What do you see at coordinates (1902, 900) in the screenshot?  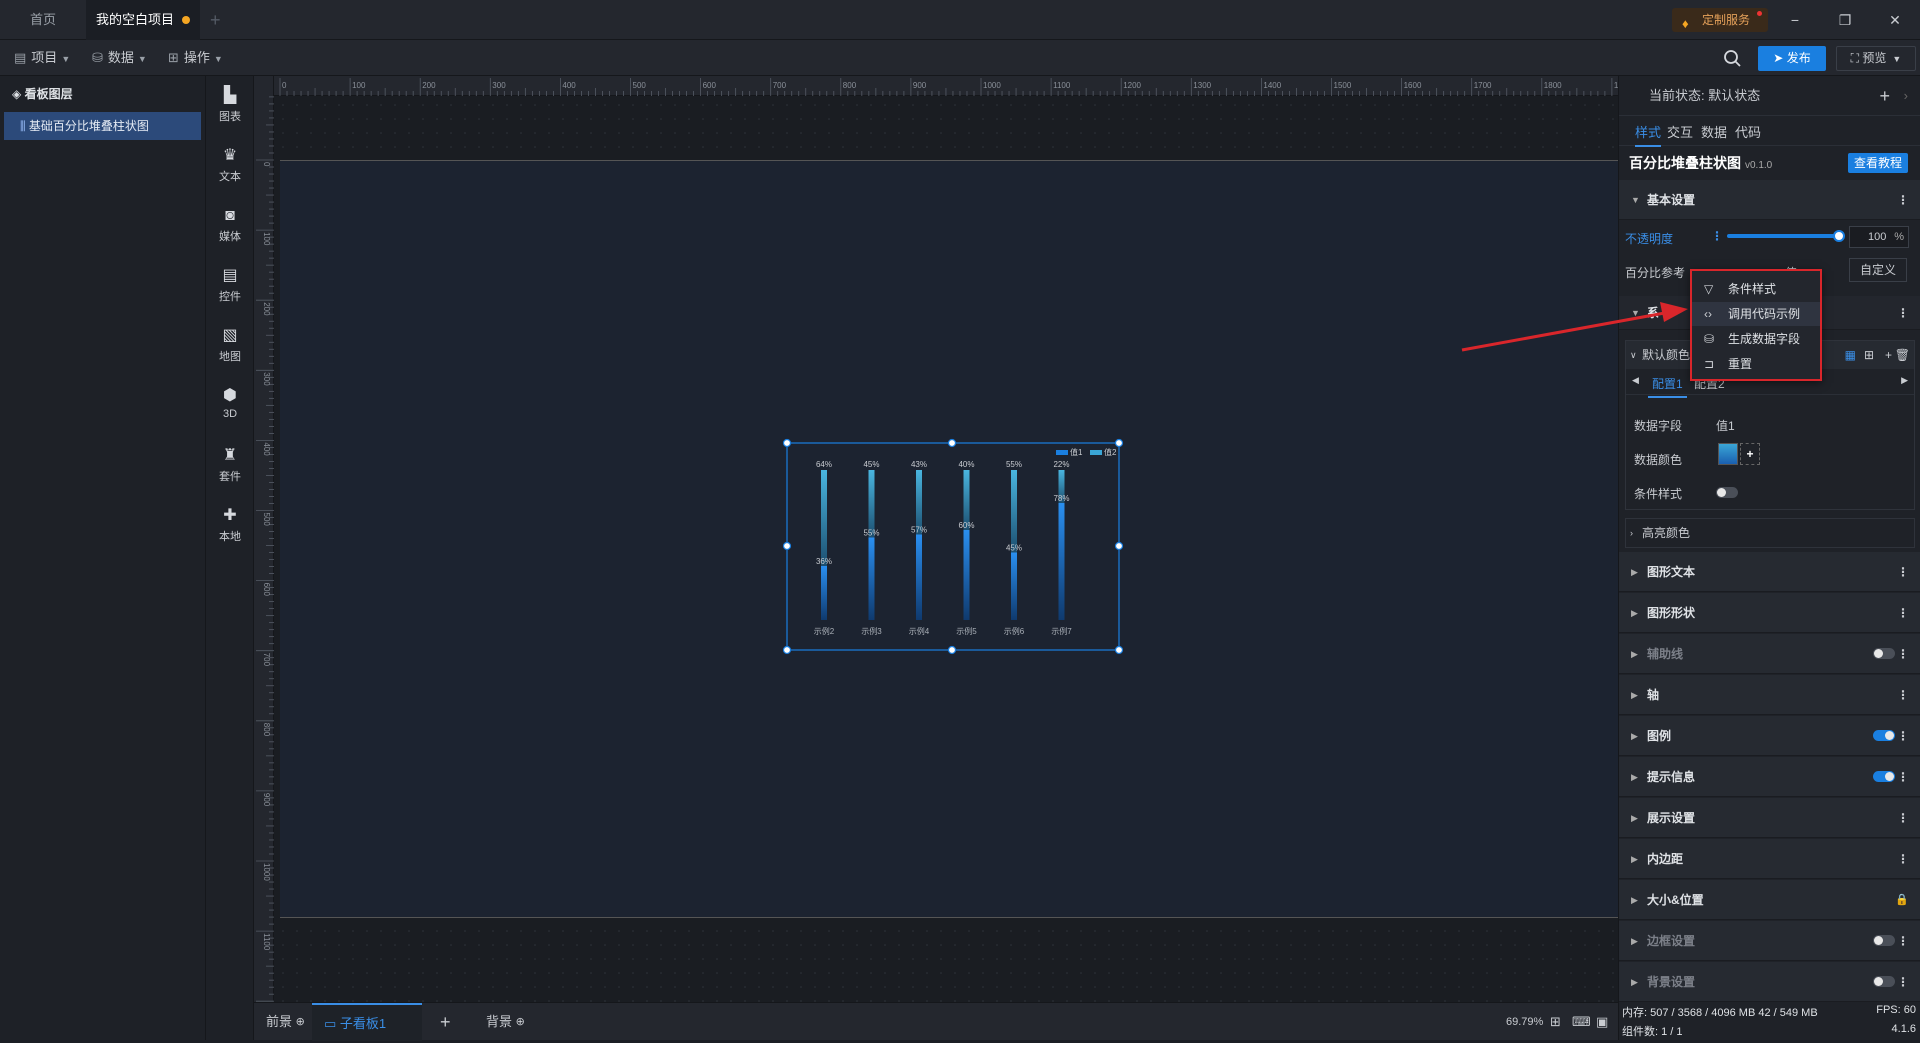 I see `lock-icon: 🔒` at bounding box center [1902, 900].